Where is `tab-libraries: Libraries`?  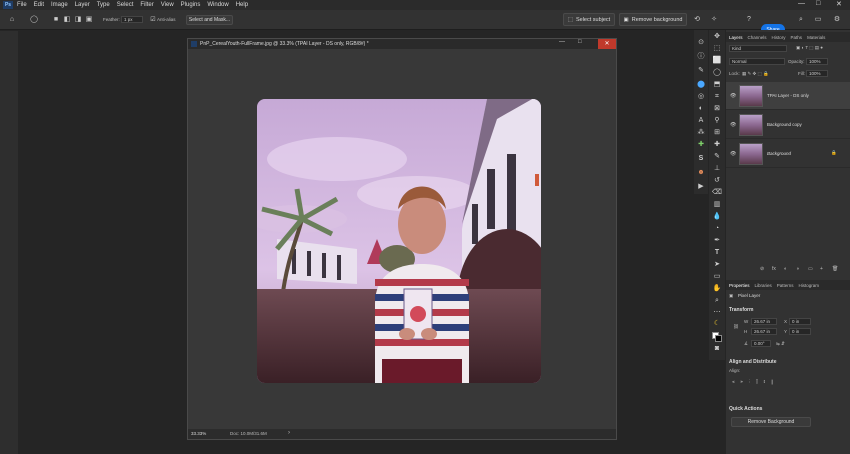
tab-libraries: Libraries is located at coordinates (763, 285).